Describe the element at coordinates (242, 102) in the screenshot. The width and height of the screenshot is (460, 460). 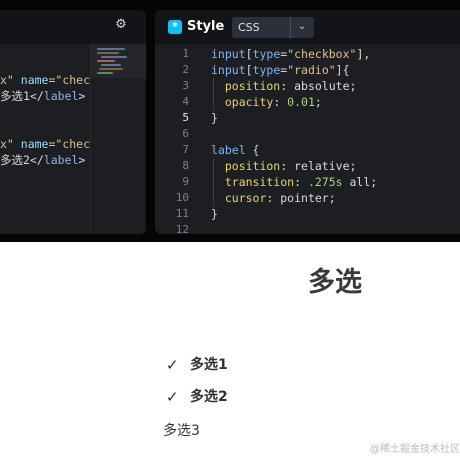
I see `code-token: opacity` at that location.